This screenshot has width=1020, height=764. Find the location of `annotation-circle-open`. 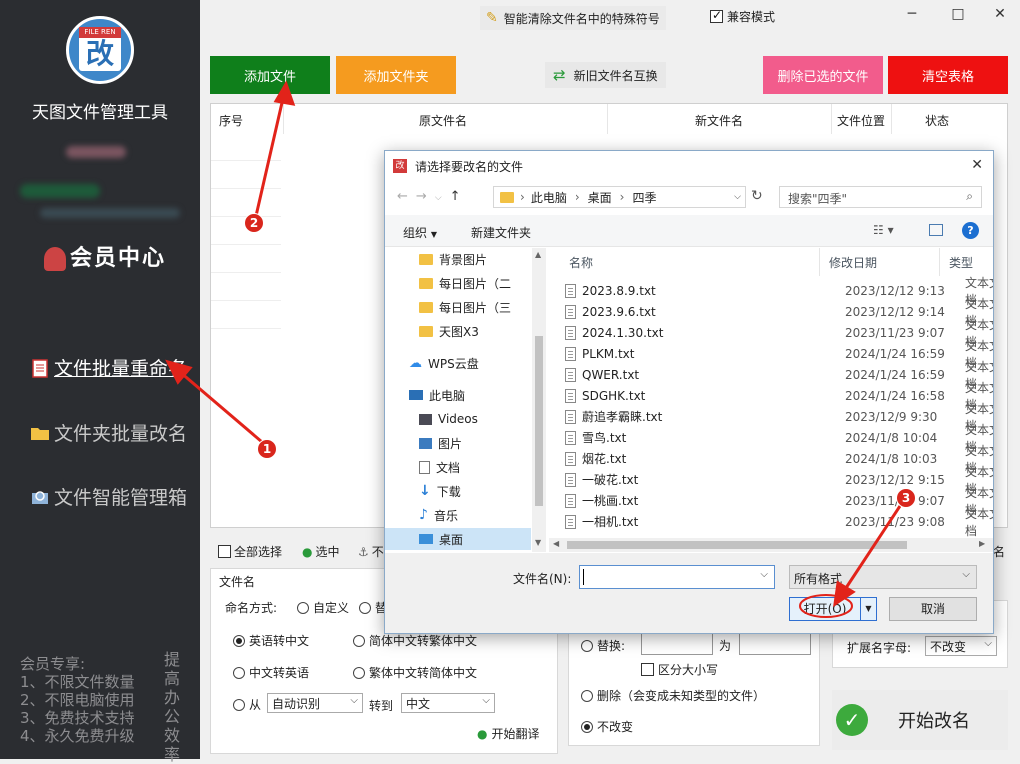

annotation-circle-open is located at coordinates (826, 606).